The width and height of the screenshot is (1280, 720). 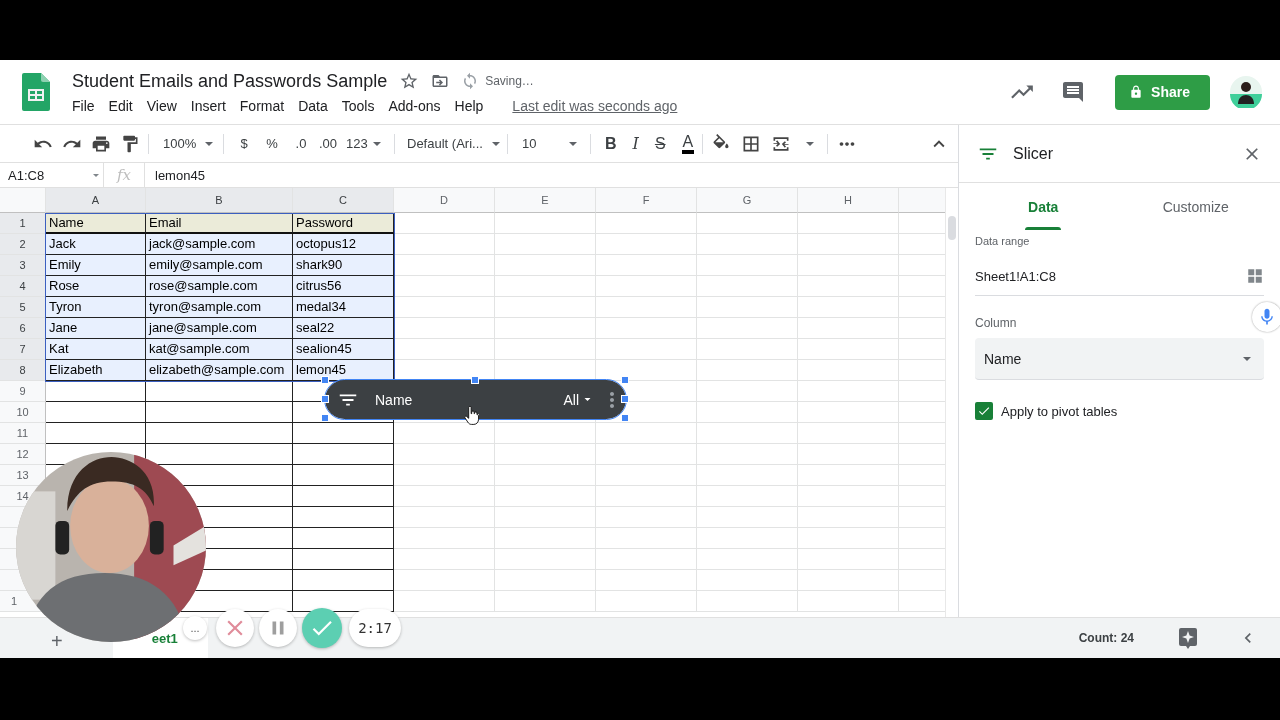 I want to click on table-cell: Kat, so click(x=96, y=349).